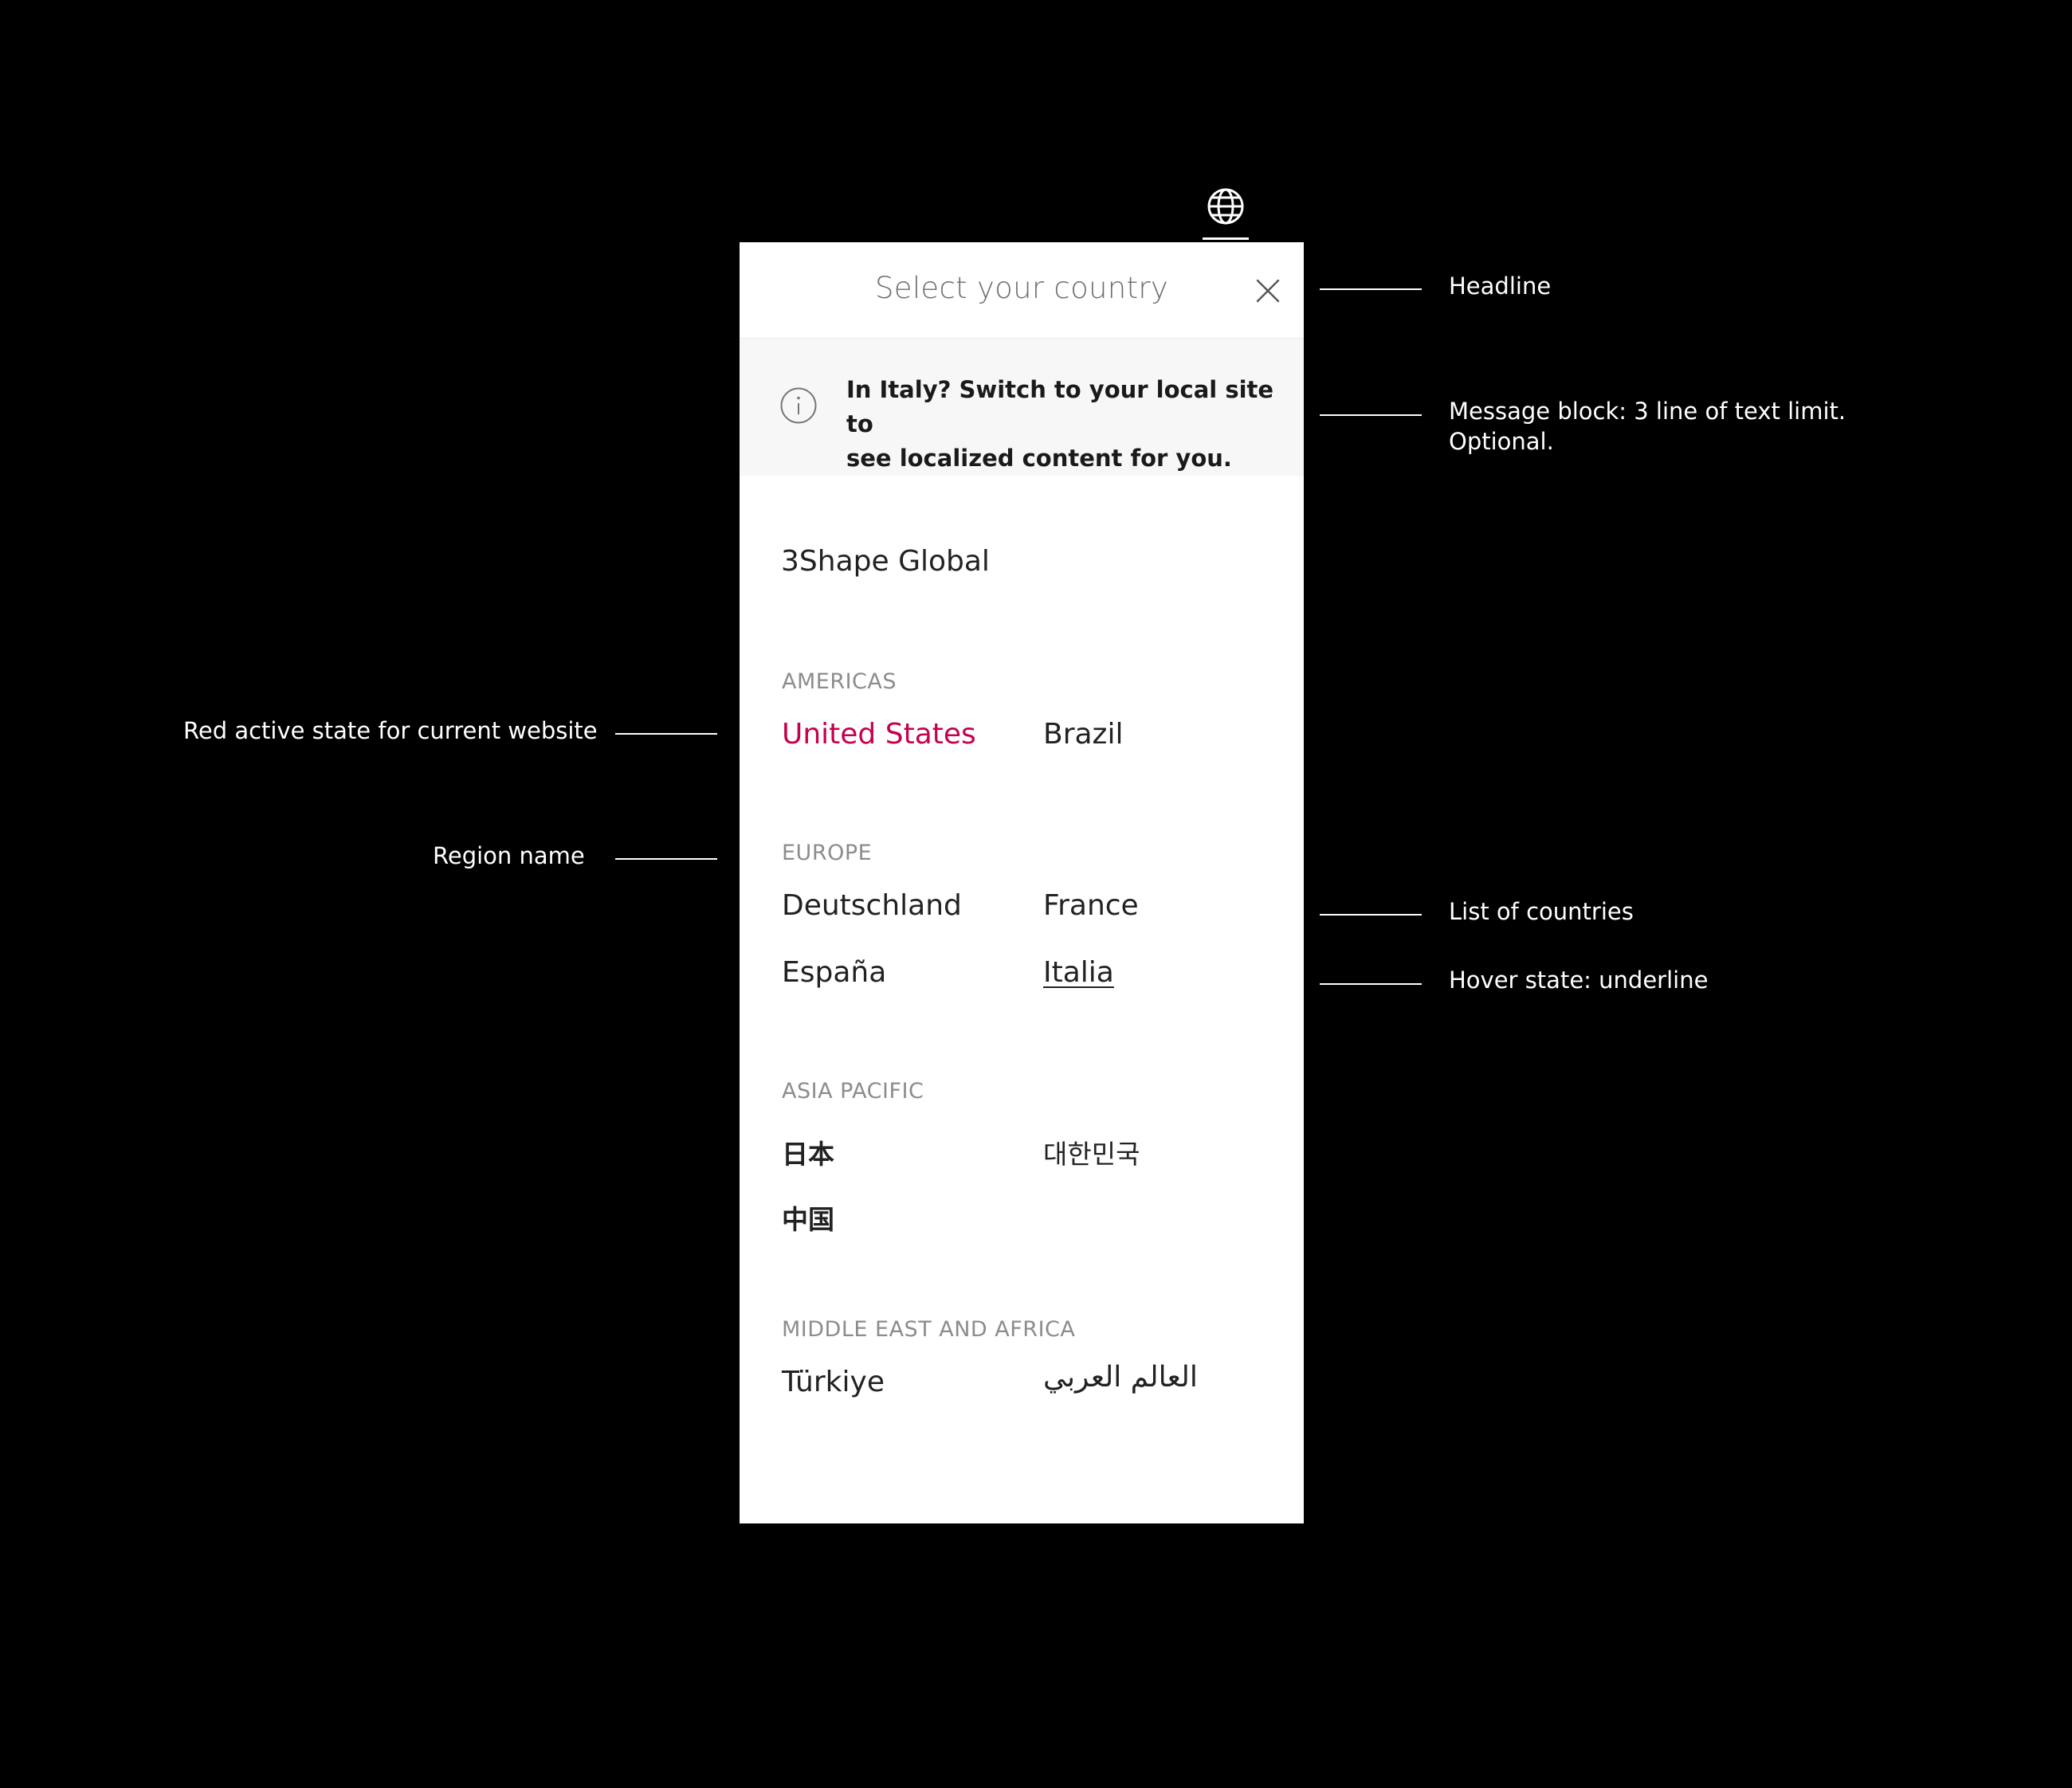 Image resolution: width=2072 pixels, height=1788 pixels. I want to click on region-name-asia-pacific: ASIA PACIFIC, so click(853, 1091).